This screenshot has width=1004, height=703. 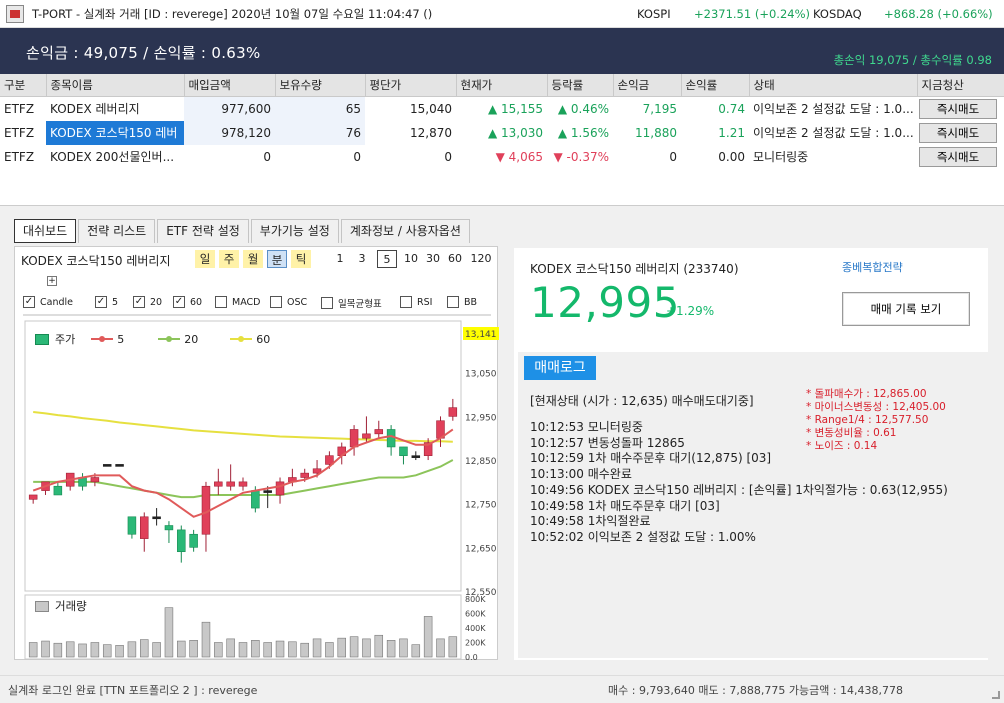 What do you see at coordinates (42, 339) in the screenshot?
I see `legend-price-swatch` at bounding box center [42, 339].